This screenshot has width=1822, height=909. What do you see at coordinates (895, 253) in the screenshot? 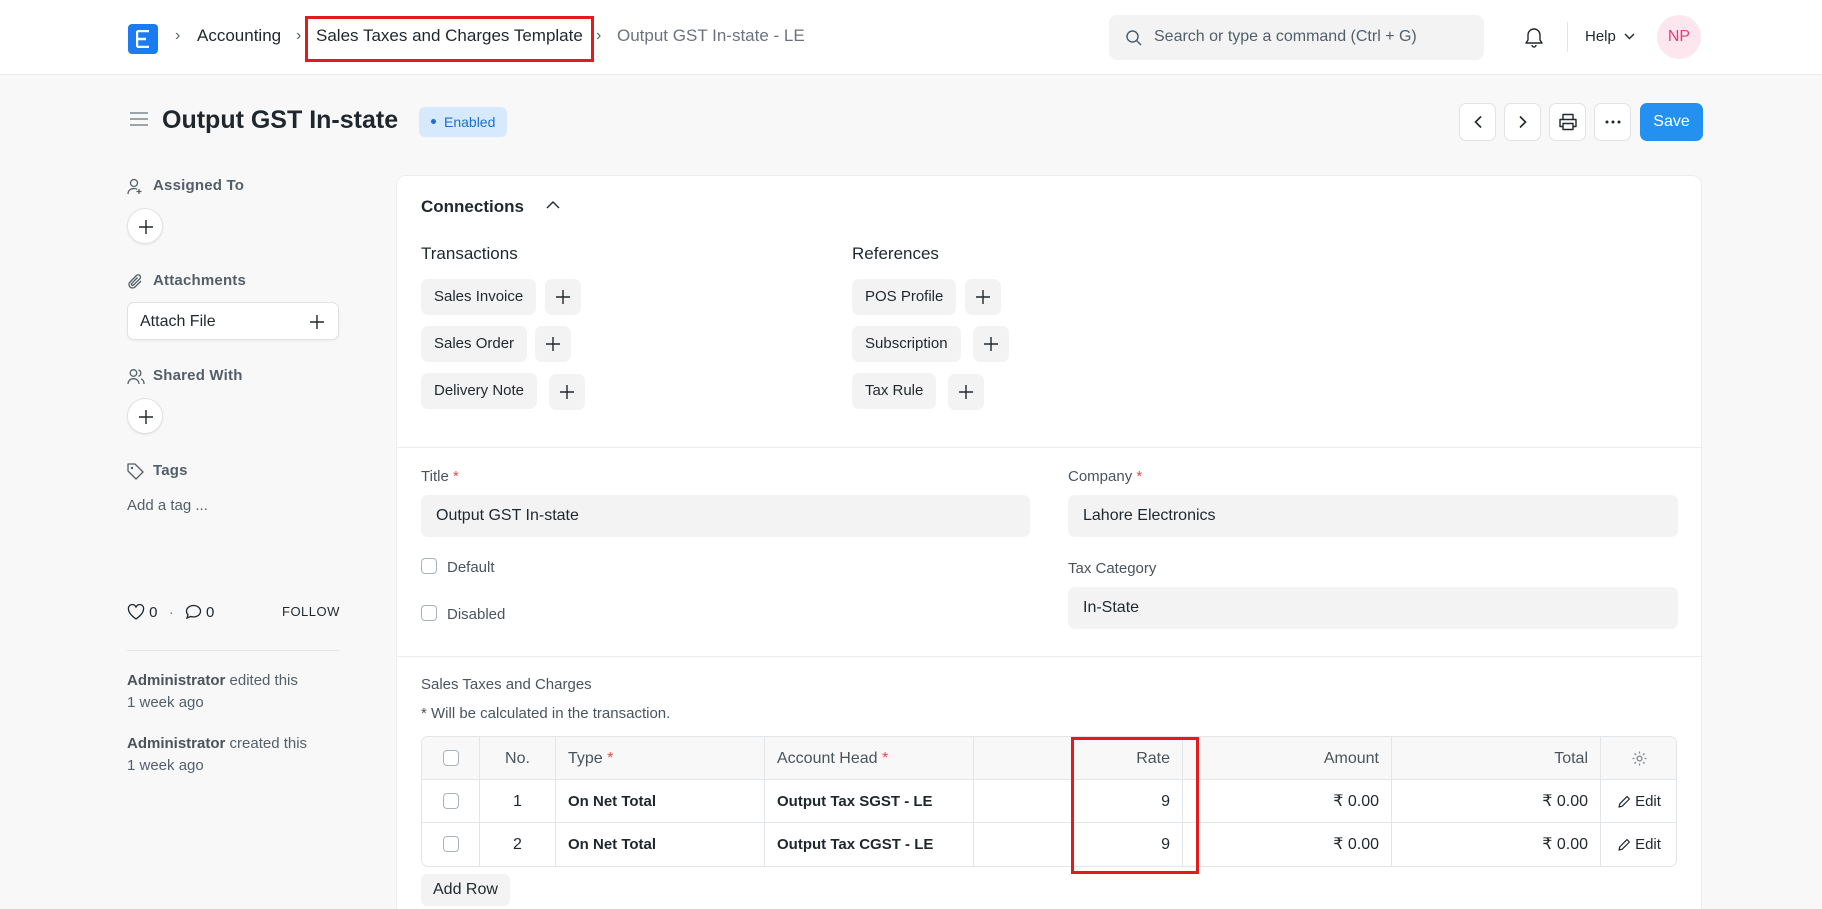
I see `references-heading: References` at bounding box center [895, 253].